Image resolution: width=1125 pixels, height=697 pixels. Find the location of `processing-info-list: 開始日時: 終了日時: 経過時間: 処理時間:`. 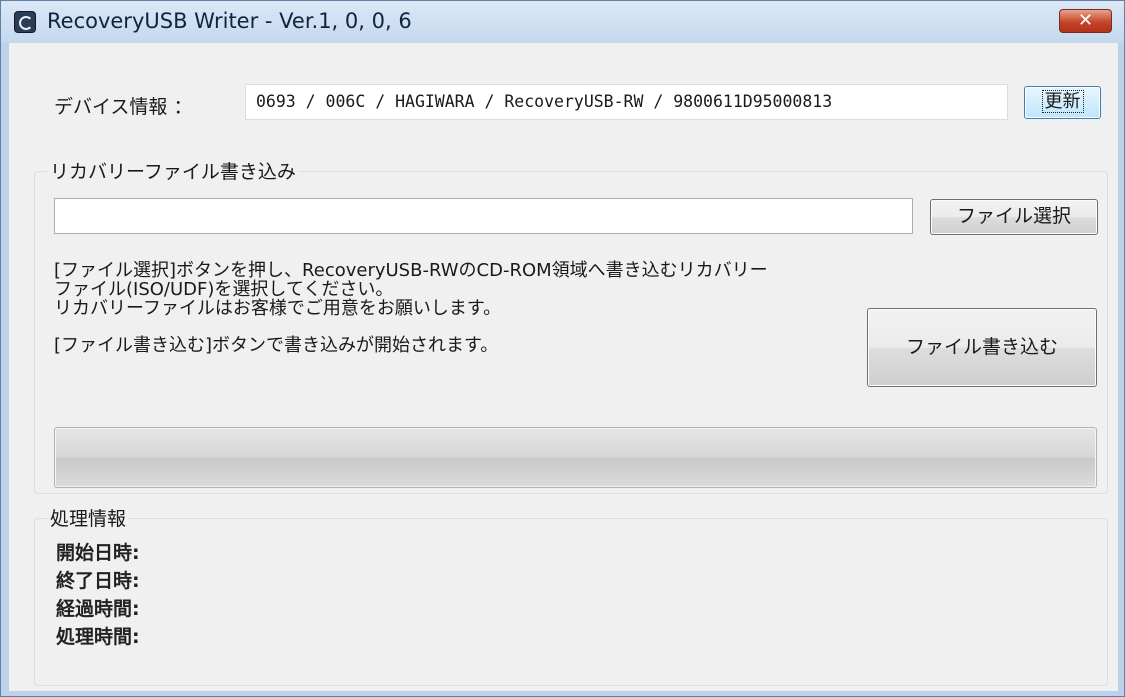

processing-info-list: 開始日時: 終了日時: 経過時間: 処理時間: is located at coordinates (98, 595).